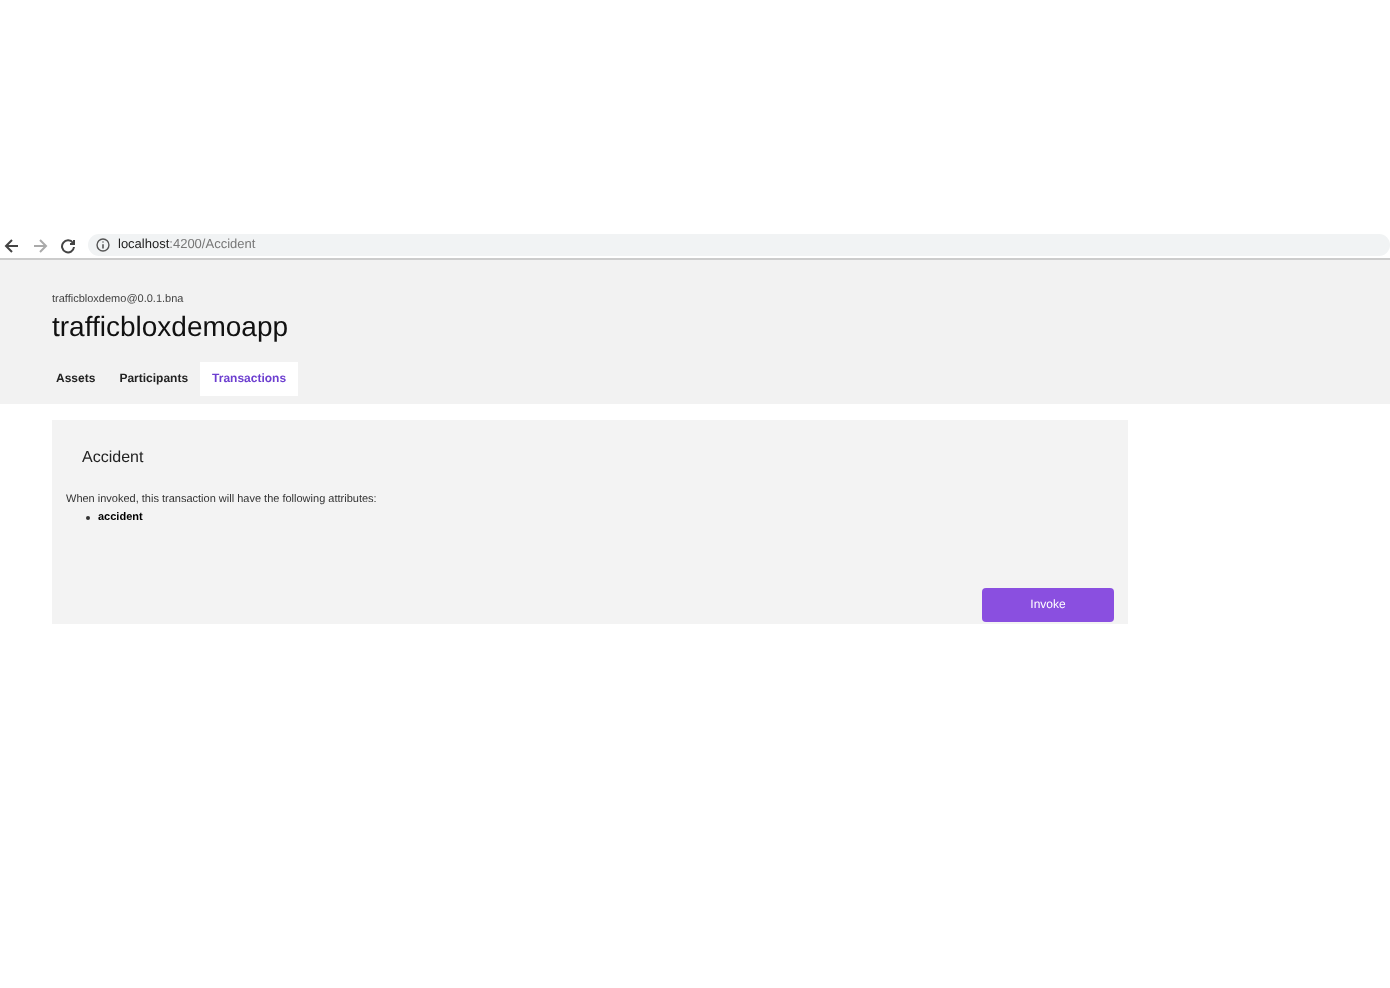  I want to click on app-title: trafficbloxdemoapp, so click(171, 326).